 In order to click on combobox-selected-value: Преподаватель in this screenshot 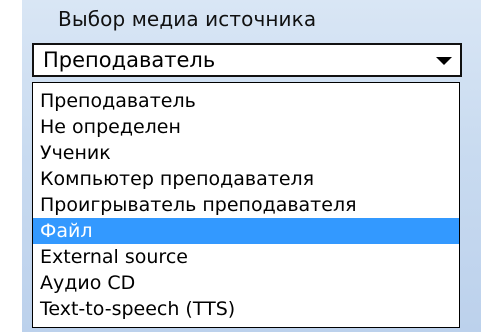, I will do `click(129, 60)`.